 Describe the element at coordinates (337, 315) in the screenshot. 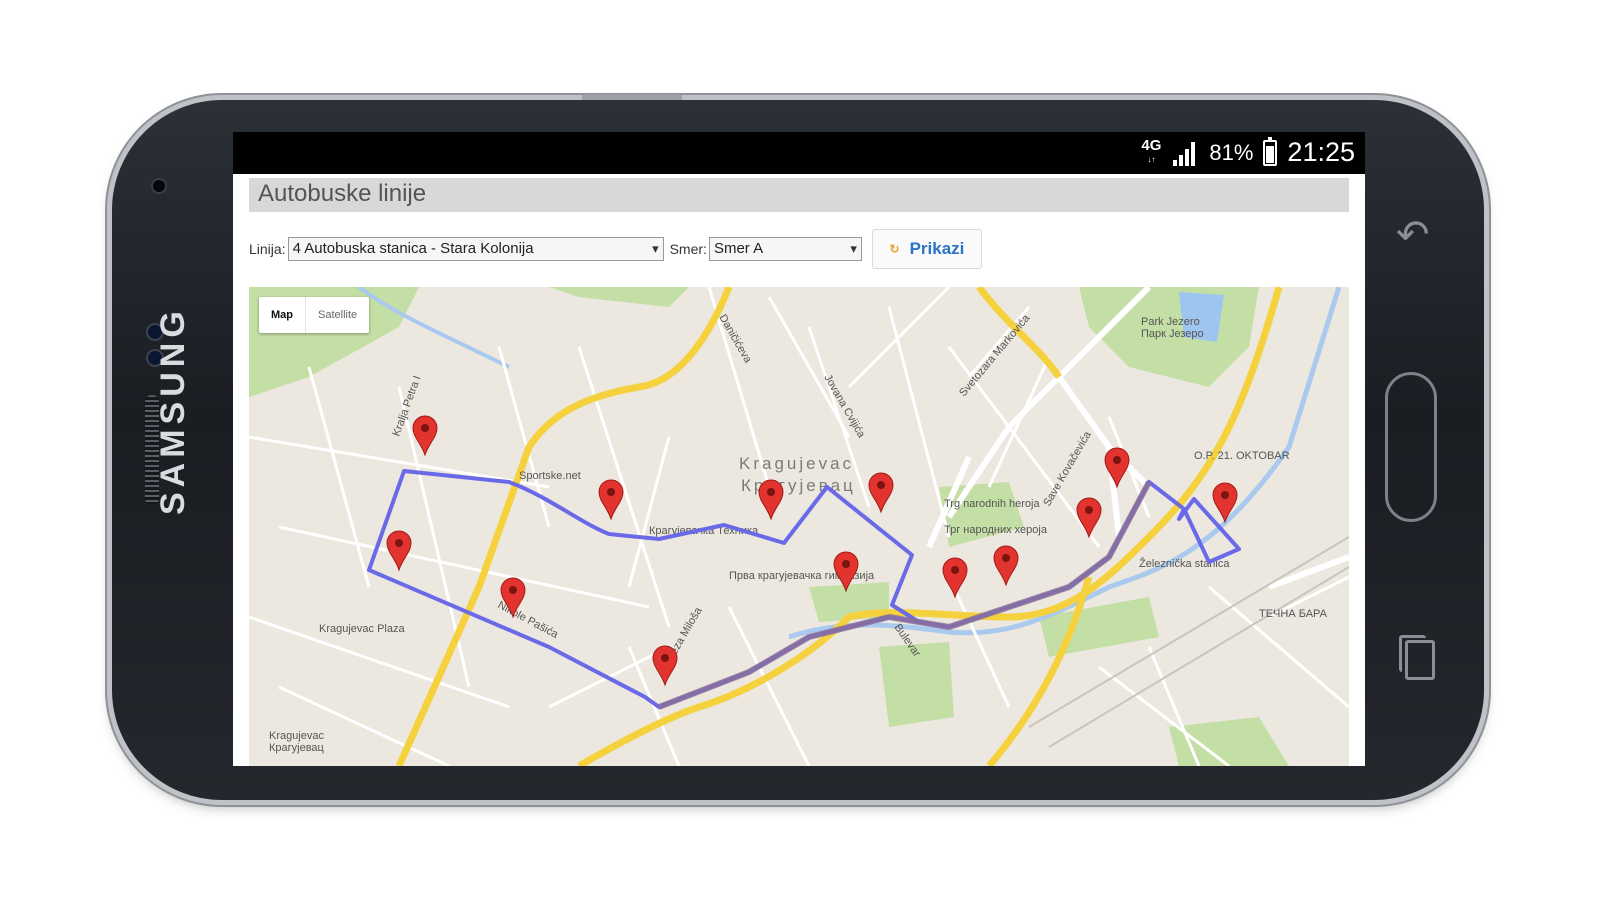

I see `map-type-satellite-button: Satellite` at that location.